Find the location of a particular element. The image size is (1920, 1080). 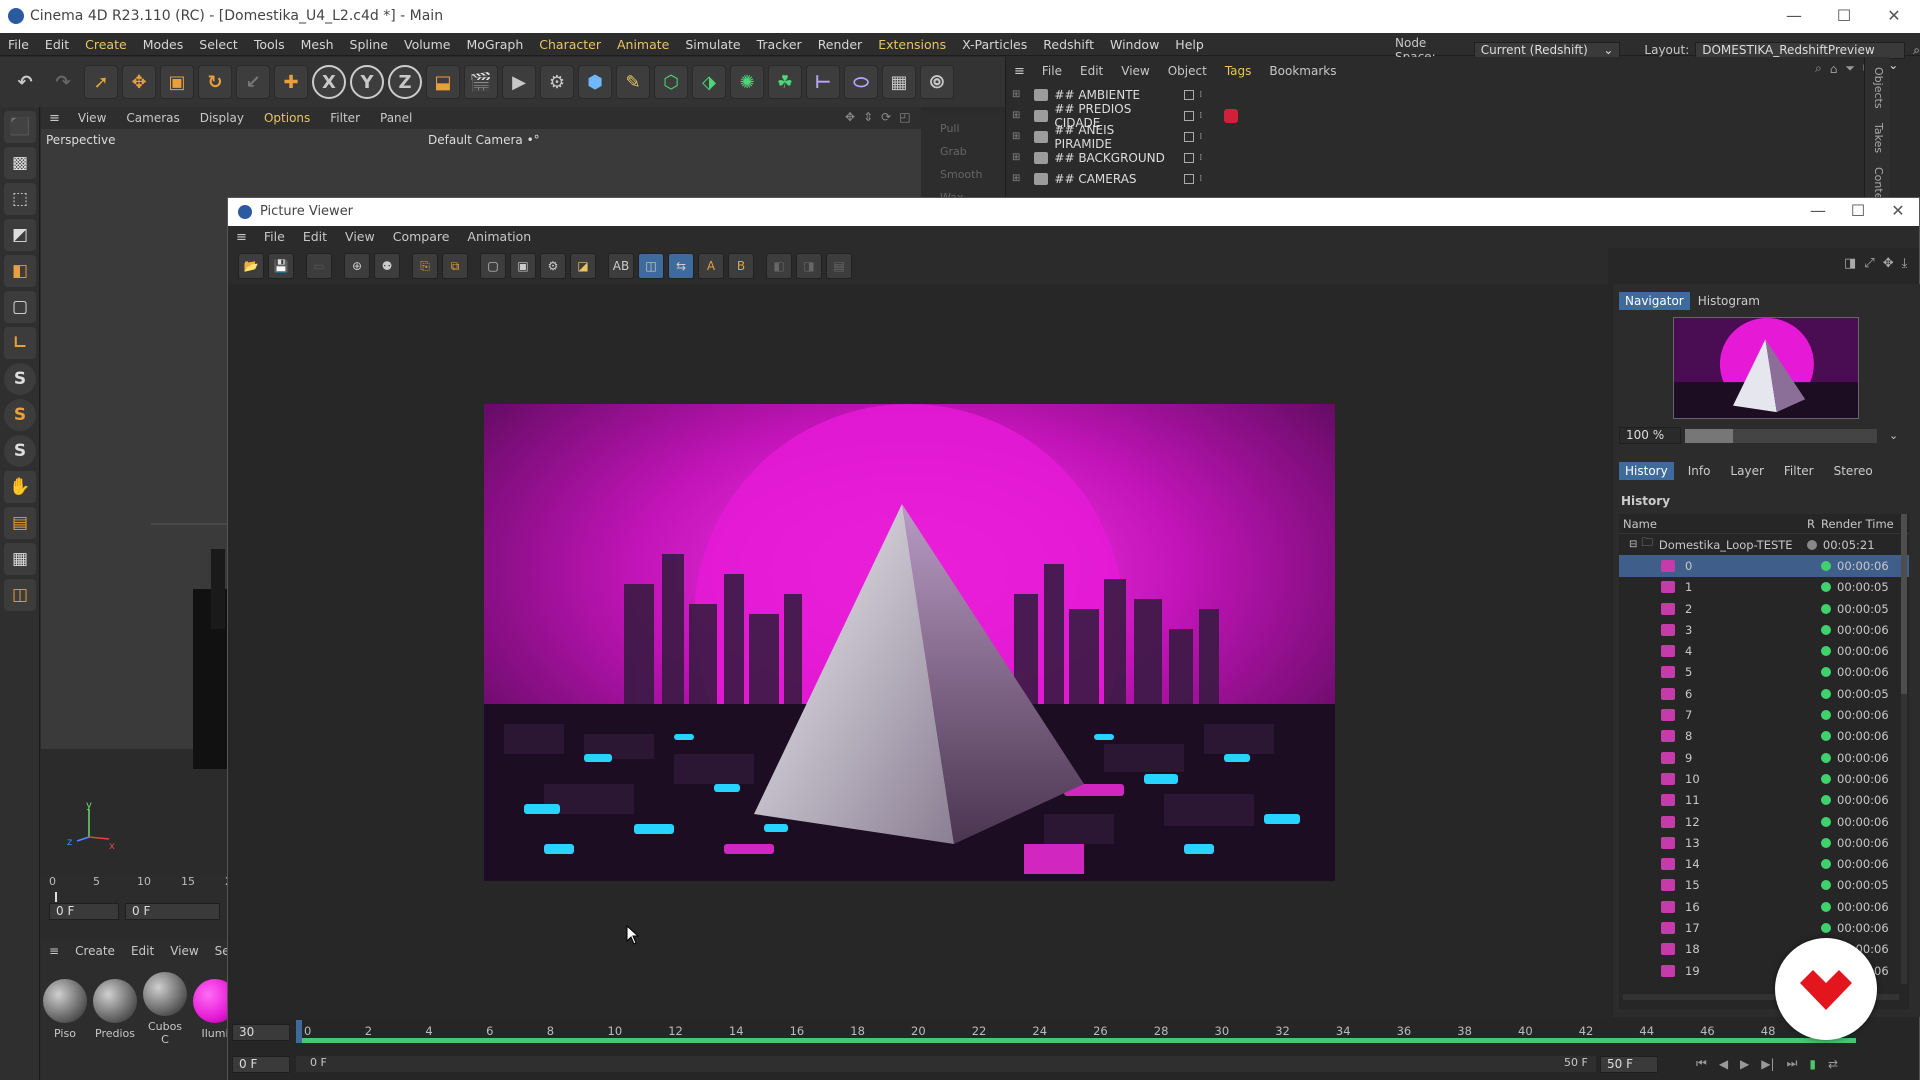

start-frame-field: 0 F is located at coordinates (261, 1064).